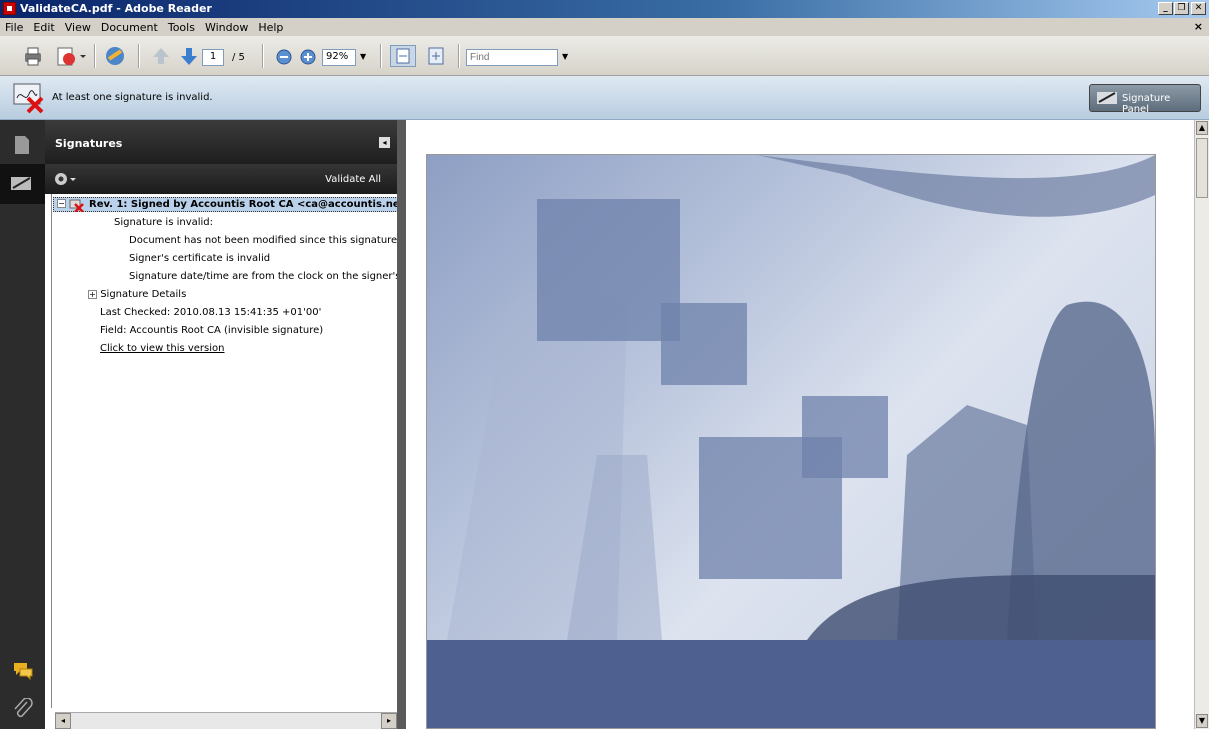 This screenshot has height=729, width=1209. Describe the element at coordinates (604, 56) in the screenshot. I see `toolbar: 1 / 5 92% ▼ ▼` at that location.